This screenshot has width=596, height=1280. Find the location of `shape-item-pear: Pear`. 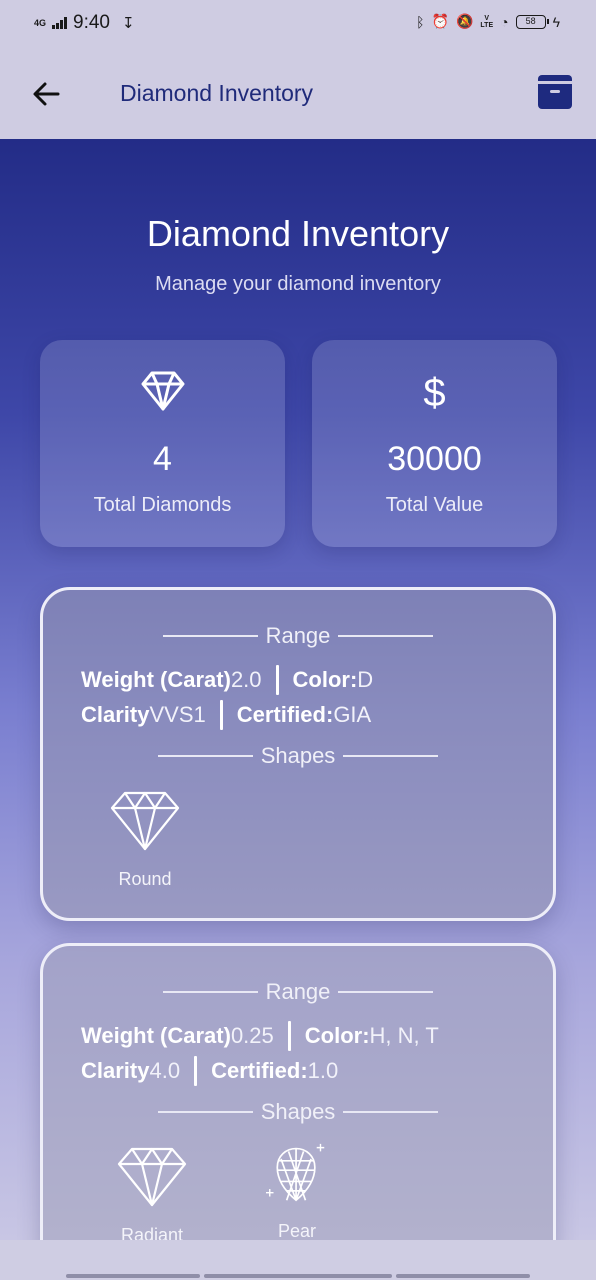

shape-item-pear: Pear is located at coordinates (297, 1191).